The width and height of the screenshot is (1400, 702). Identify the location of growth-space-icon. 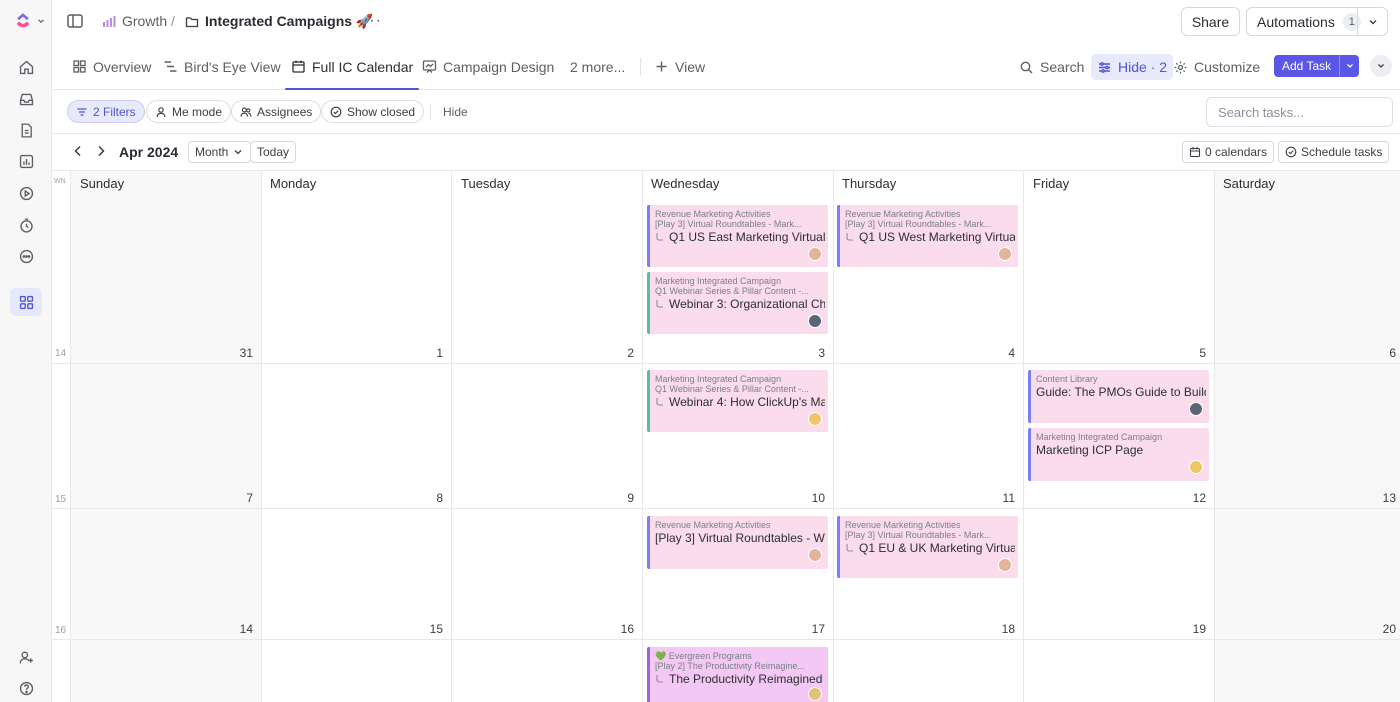
(109, 21).